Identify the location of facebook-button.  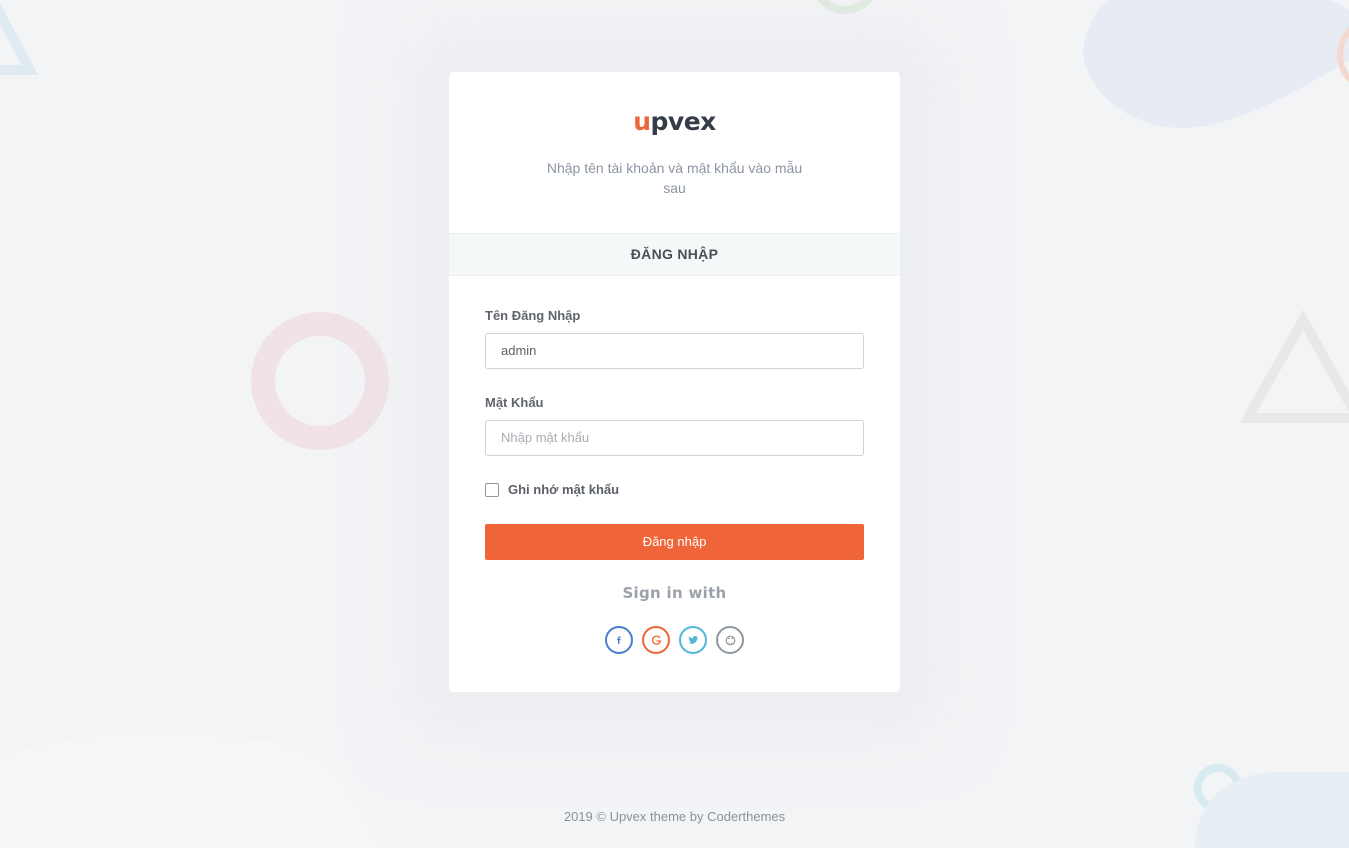
(619, 640).